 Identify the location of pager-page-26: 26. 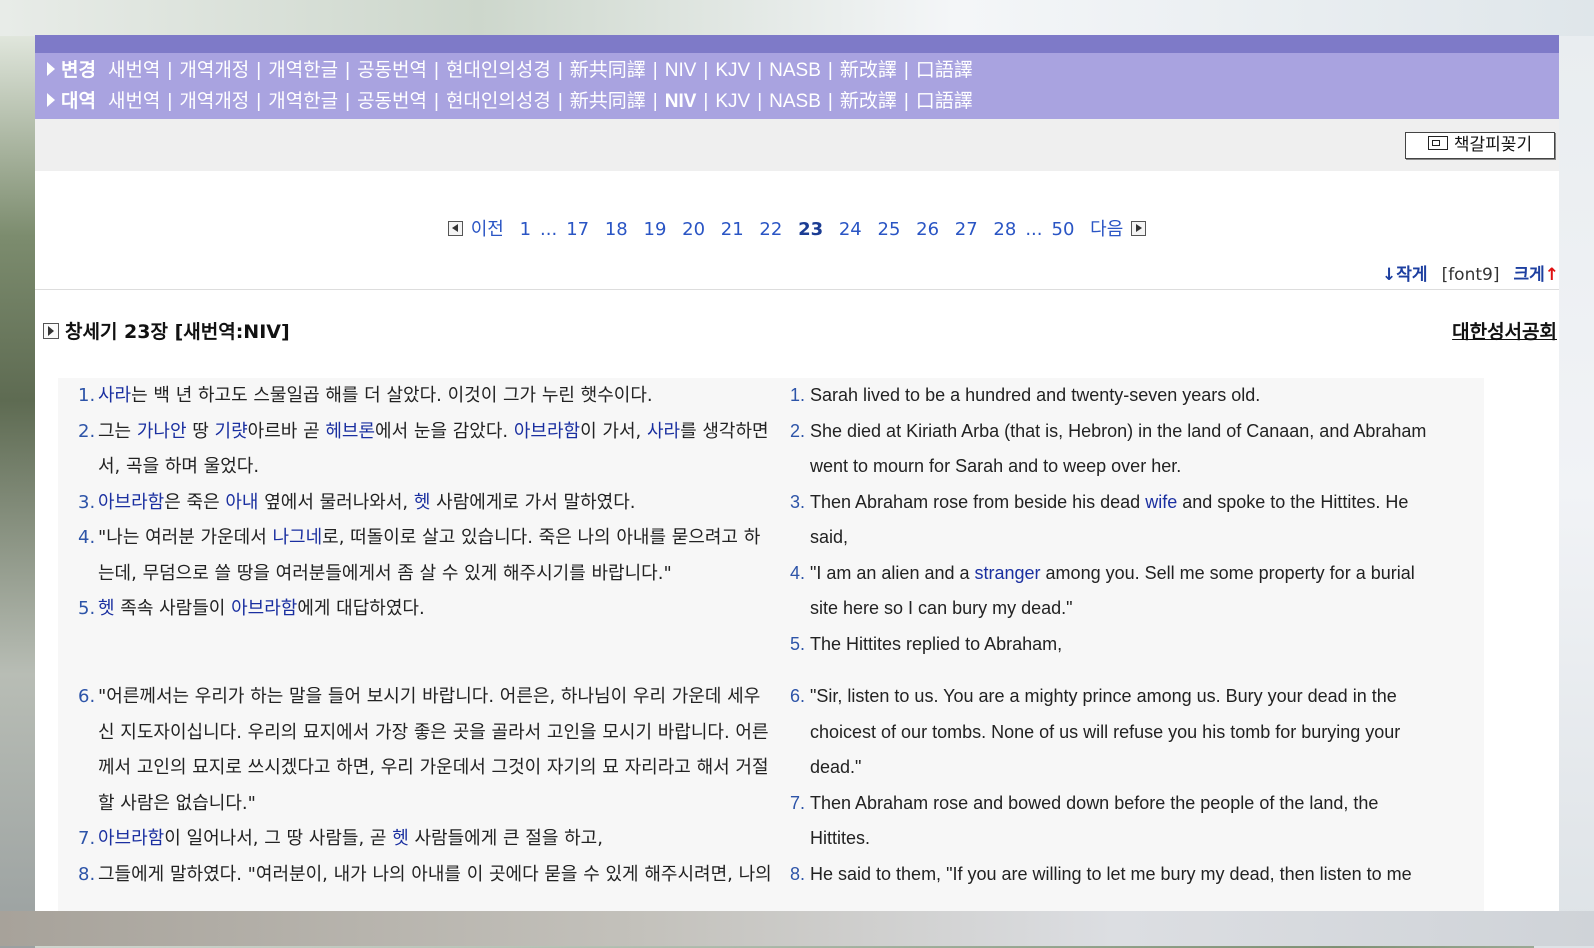
(927, 229).